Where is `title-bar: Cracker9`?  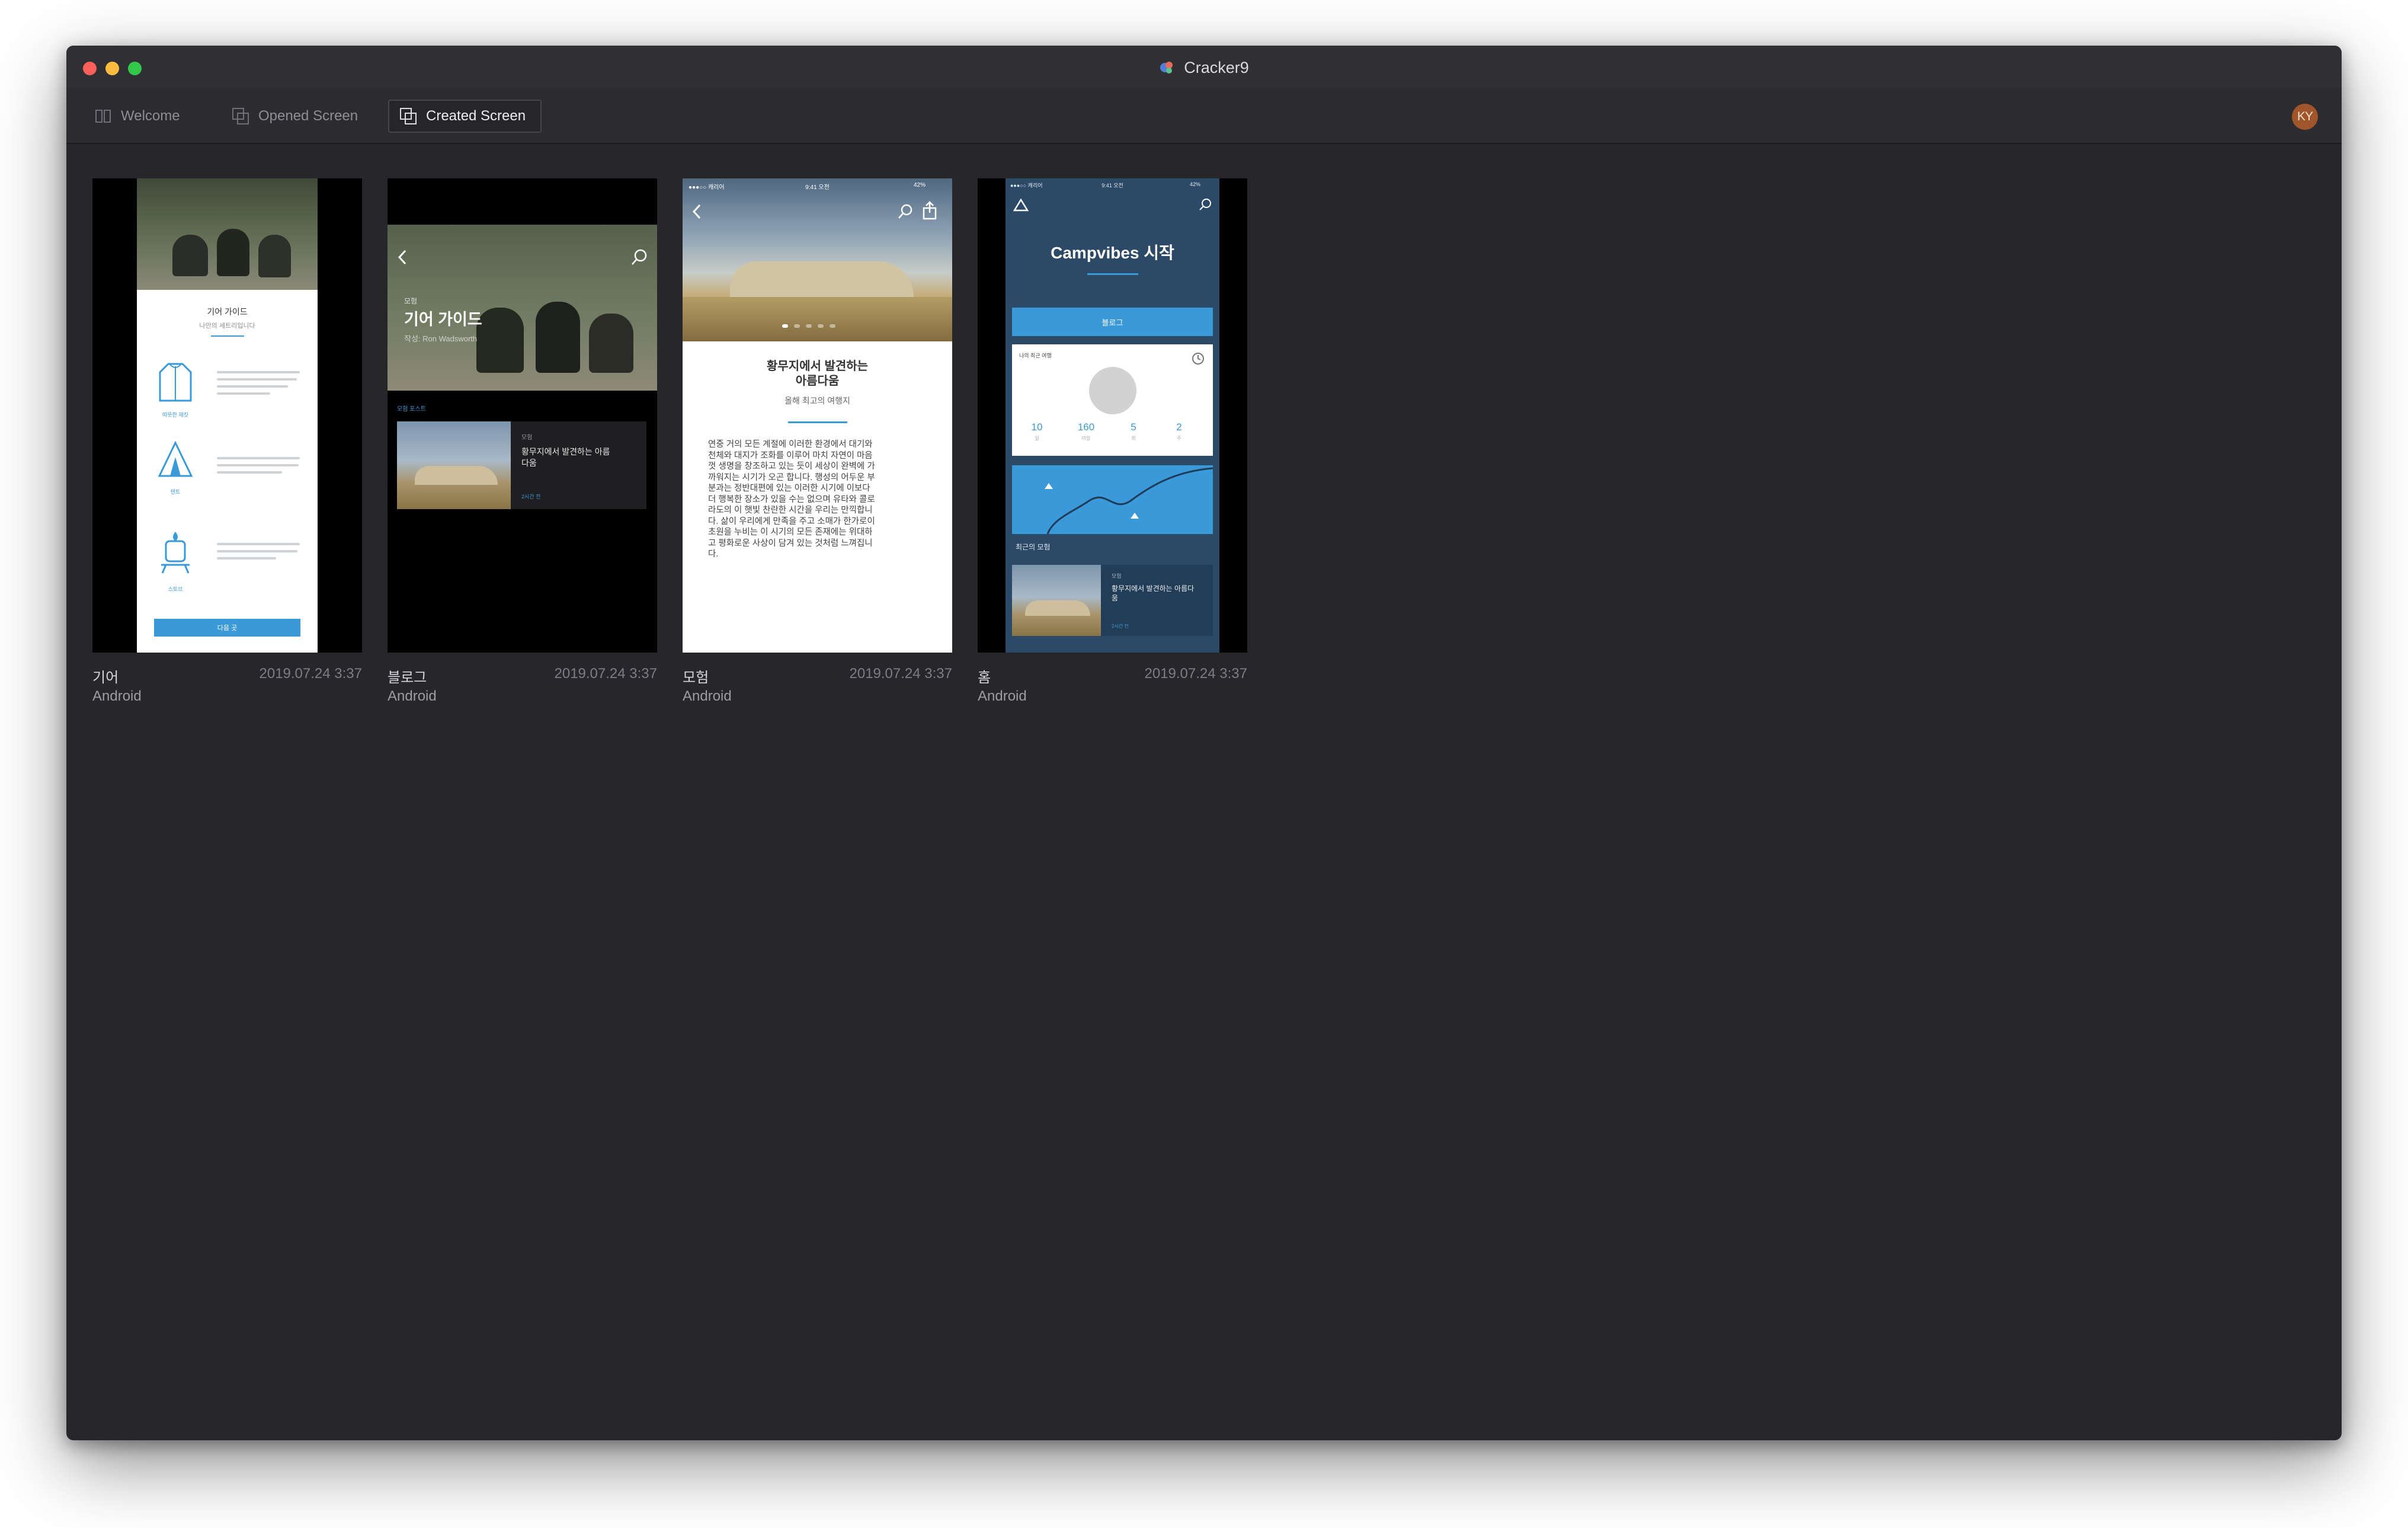 title-bar: Cracker9 is located at coordinates (1204, 68).